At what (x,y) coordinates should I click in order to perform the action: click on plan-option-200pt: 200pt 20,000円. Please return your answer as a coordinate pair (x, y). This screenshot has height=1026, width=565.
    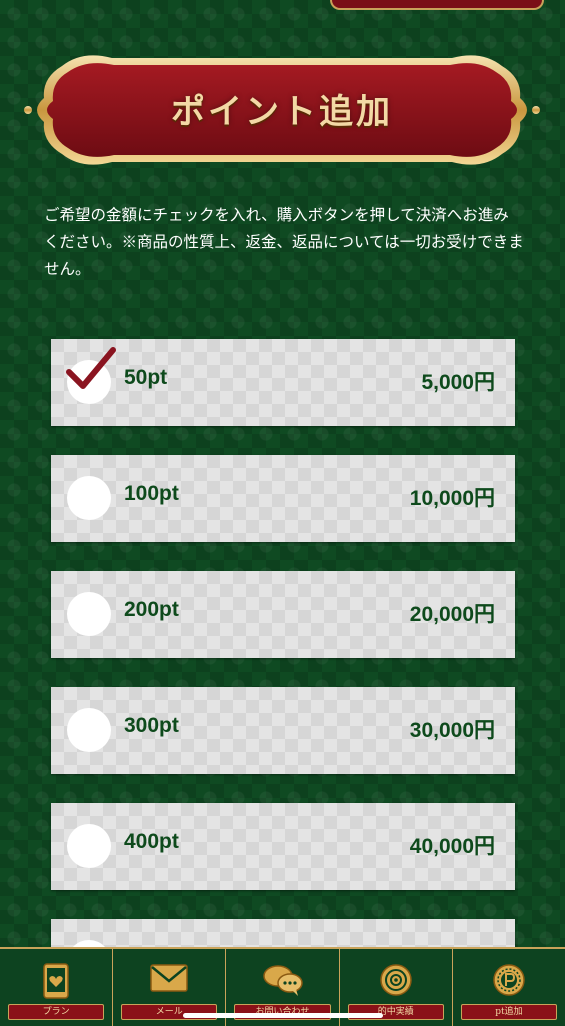
    Looking at the image, I should click on (283, 614).